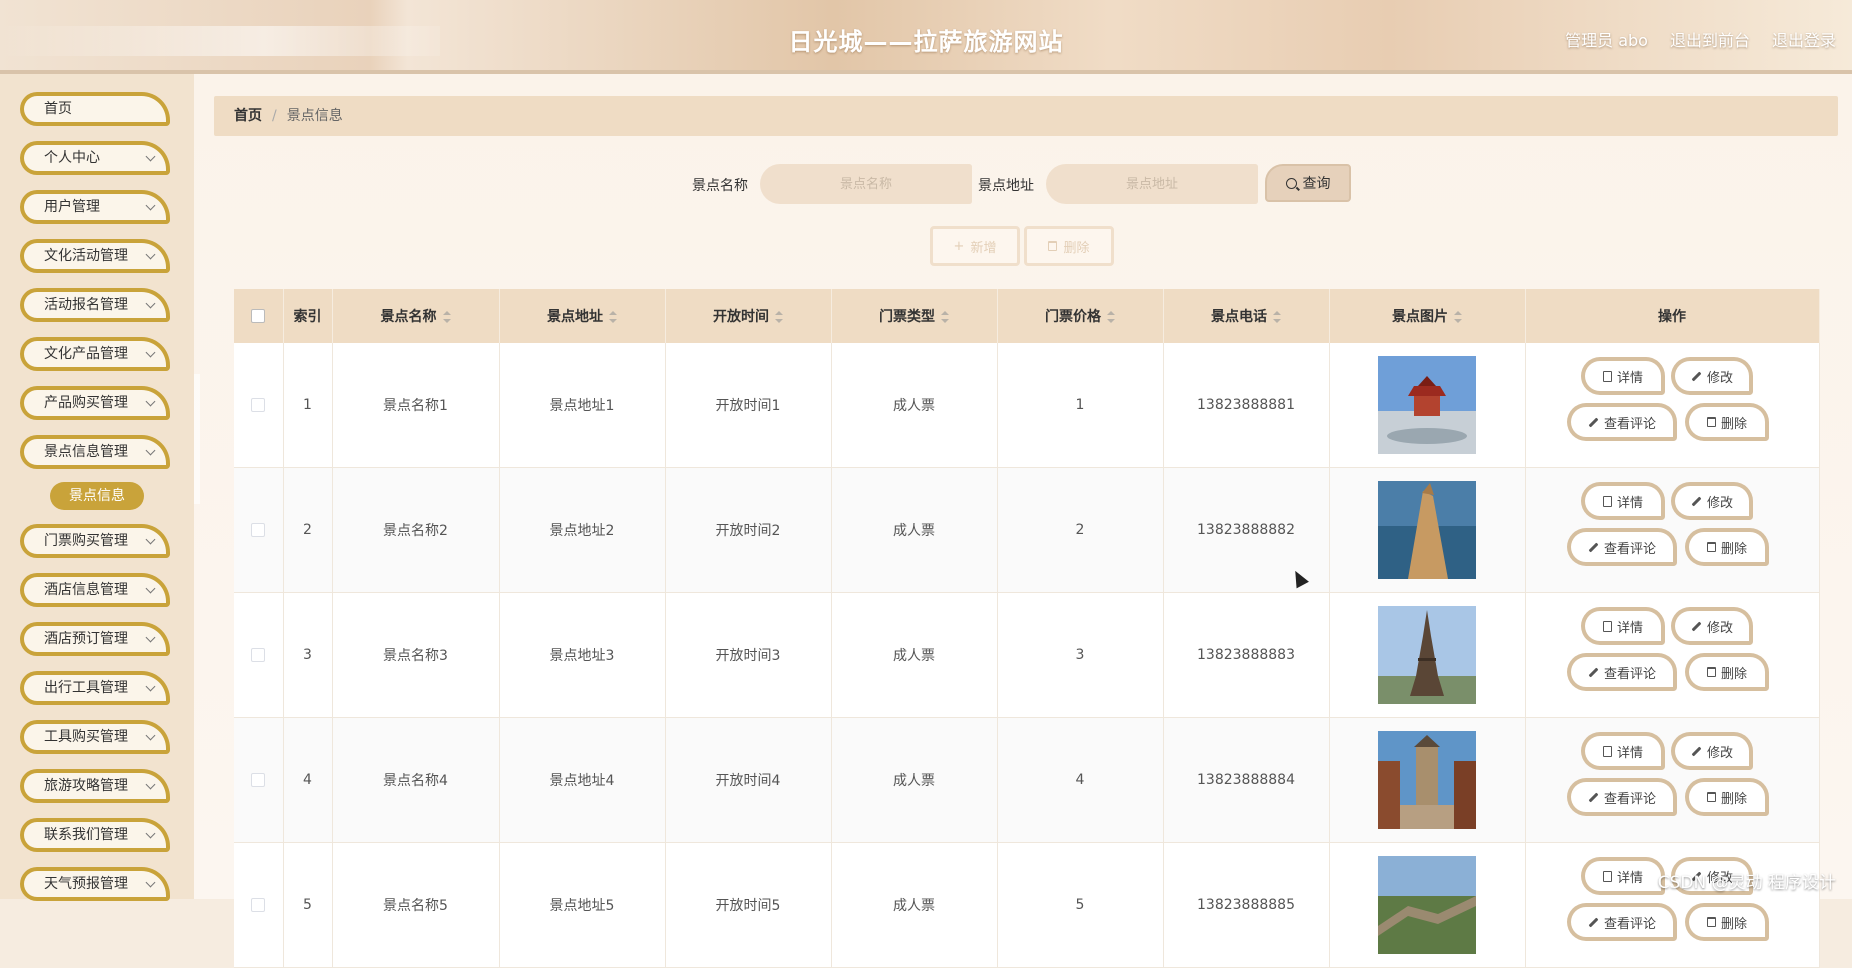 This screenshot has width=1852, height=968. I want to click on column-header-index: 索引, so click(308, 316).